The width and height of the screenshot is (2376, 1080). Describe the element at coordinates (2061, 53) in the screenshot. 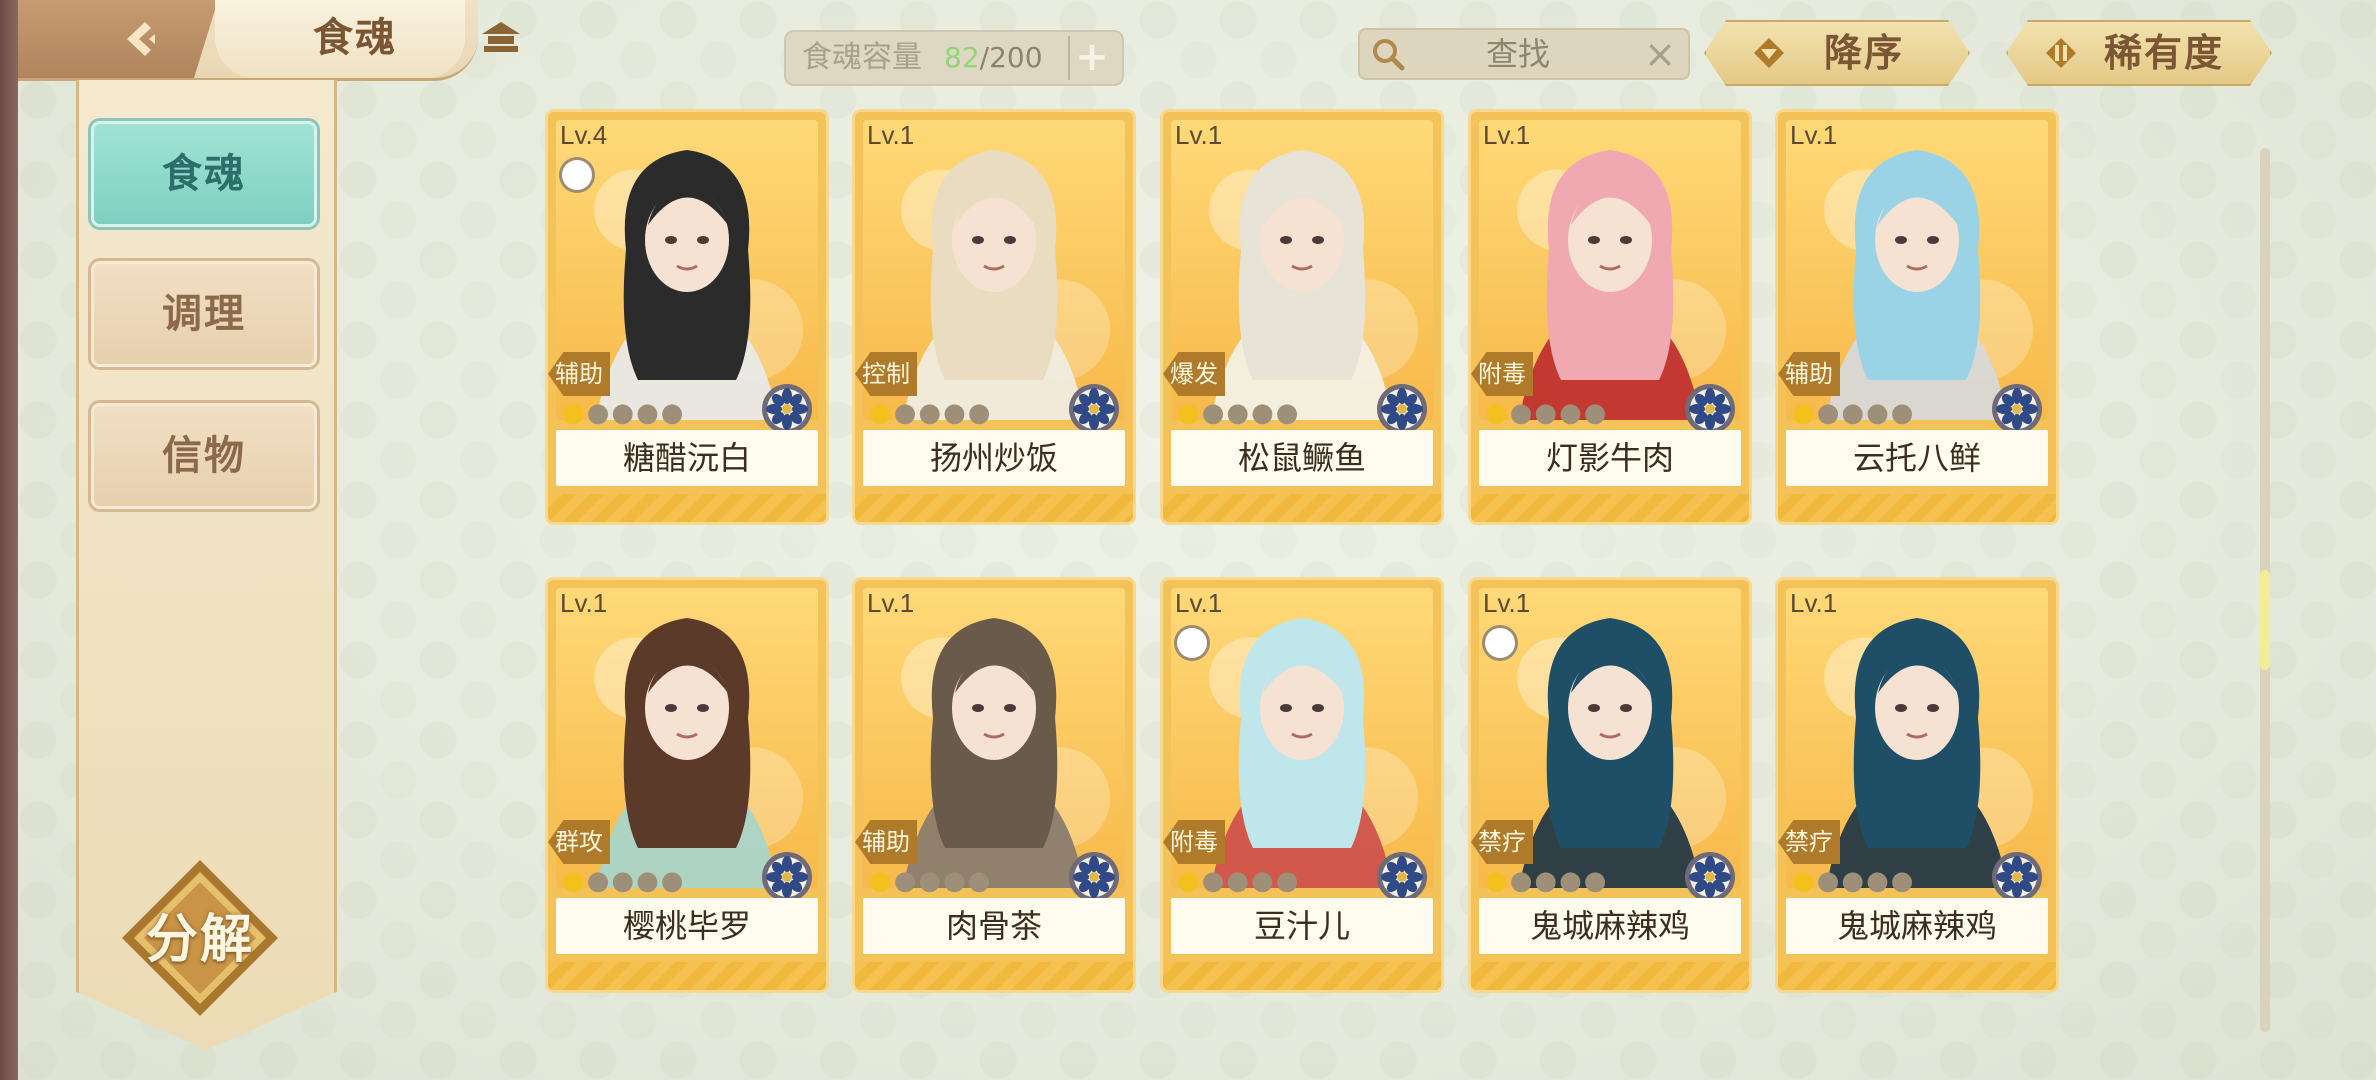

I see `sort-toggle-icon` at that location.